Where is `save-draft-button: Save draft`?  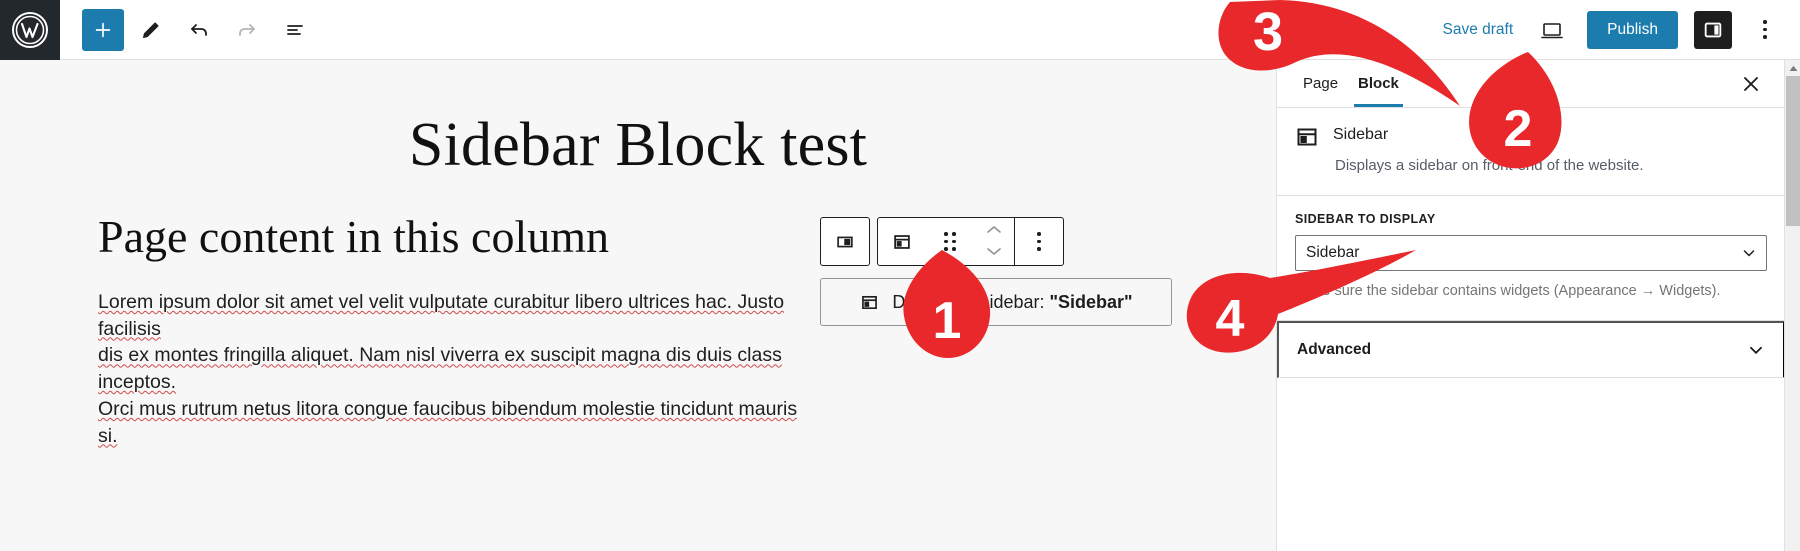
save-draft-button: Save draft is located at coordinates (1478, 30).